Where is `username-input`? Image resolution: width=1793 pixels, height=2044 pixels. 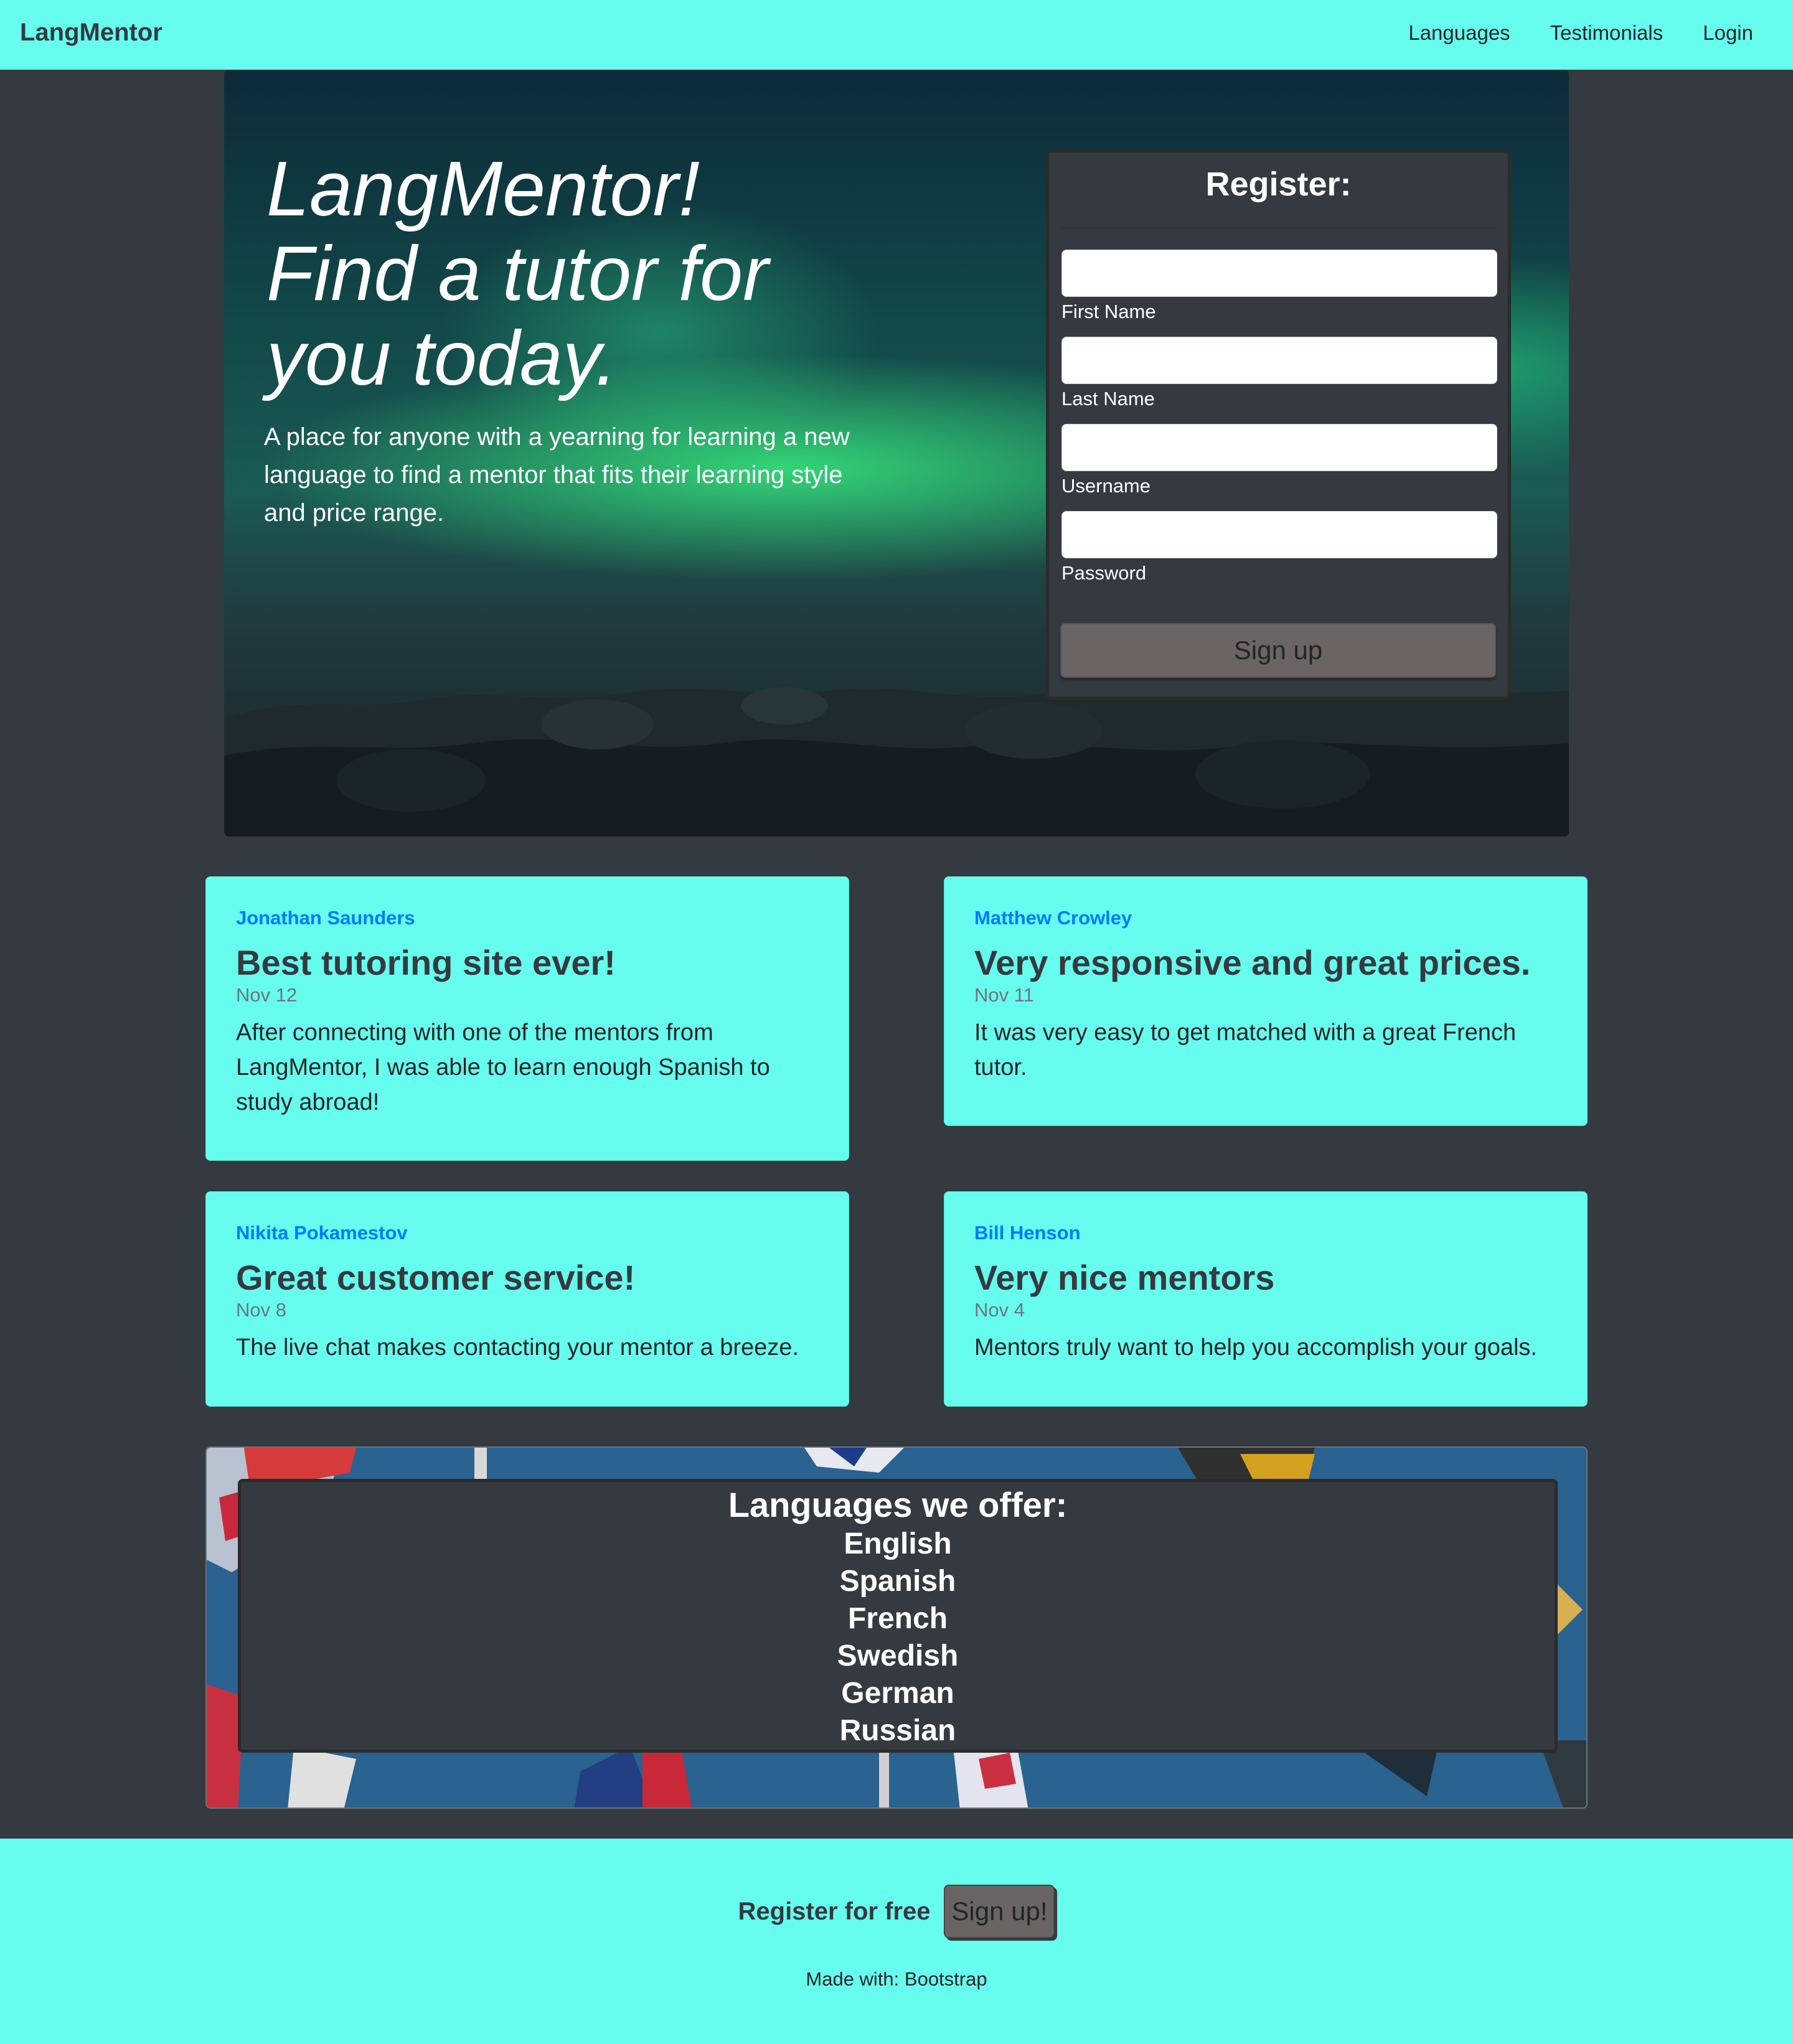 username-input is located at coordinates (1279, 447).